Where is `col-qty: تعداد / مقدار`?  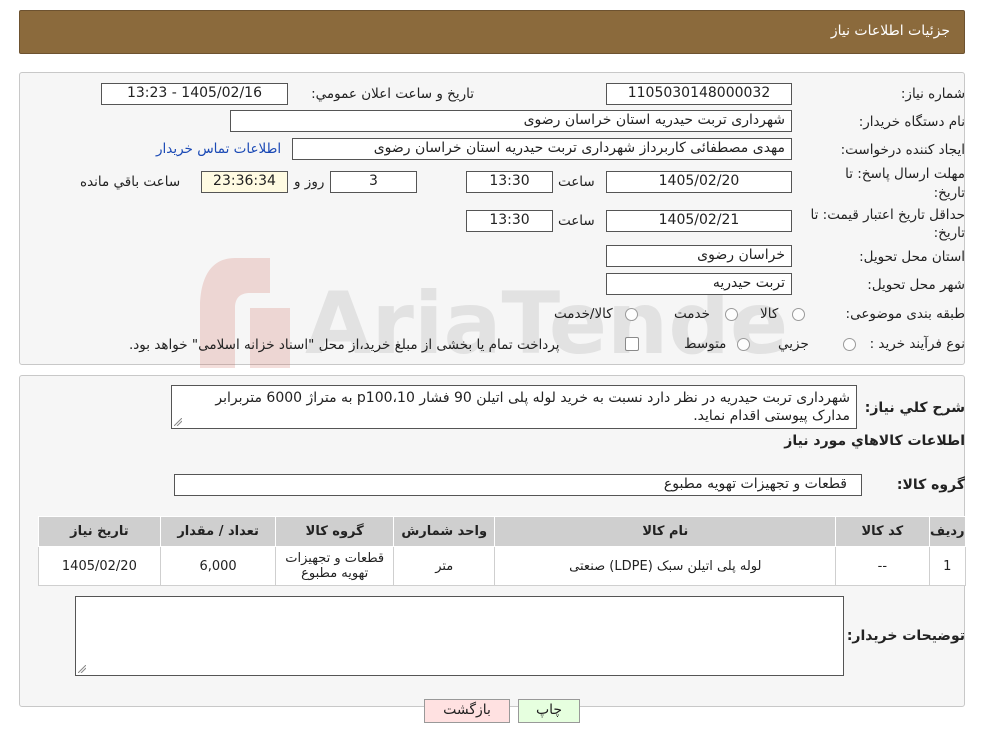
col-qty: تعداد / مقدار is located at coordinates (218, 531).